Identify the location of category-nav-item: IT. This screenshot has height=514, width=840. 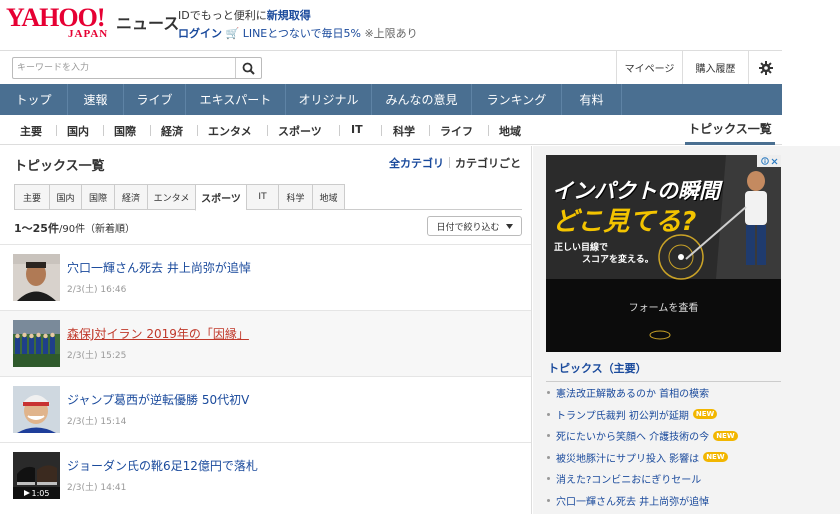
(357, 129).